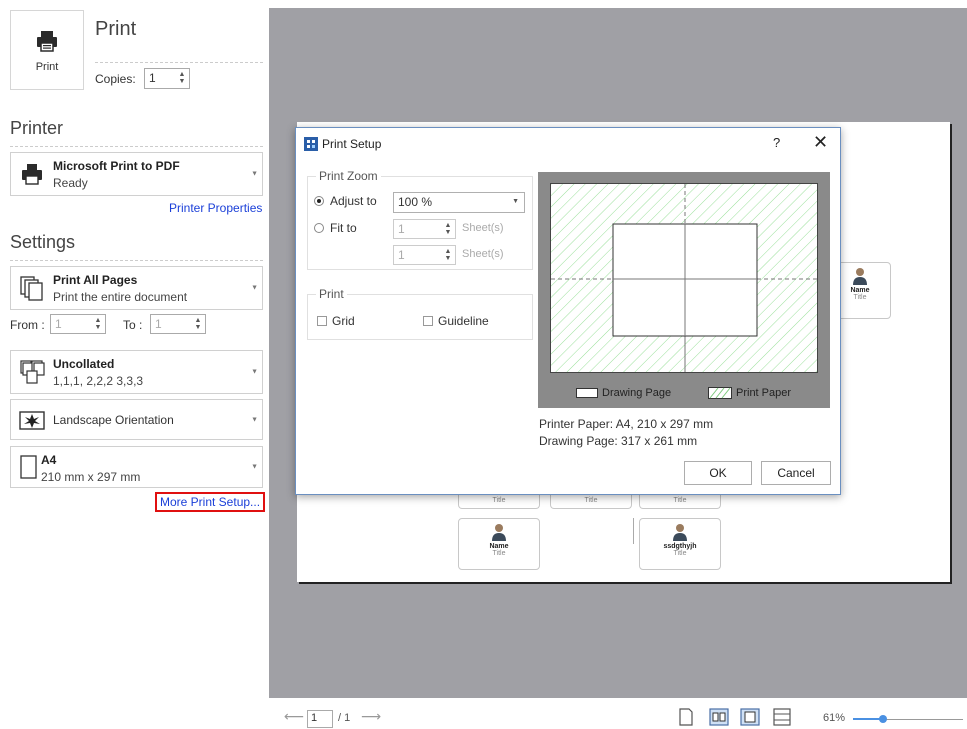 This screenshot has width=967, height=729. What do you see at coordinates (78, 324) in the screenshot?
I see `from-page-stepper: 1 ▲ ▼` at bounding box center [78, 324].